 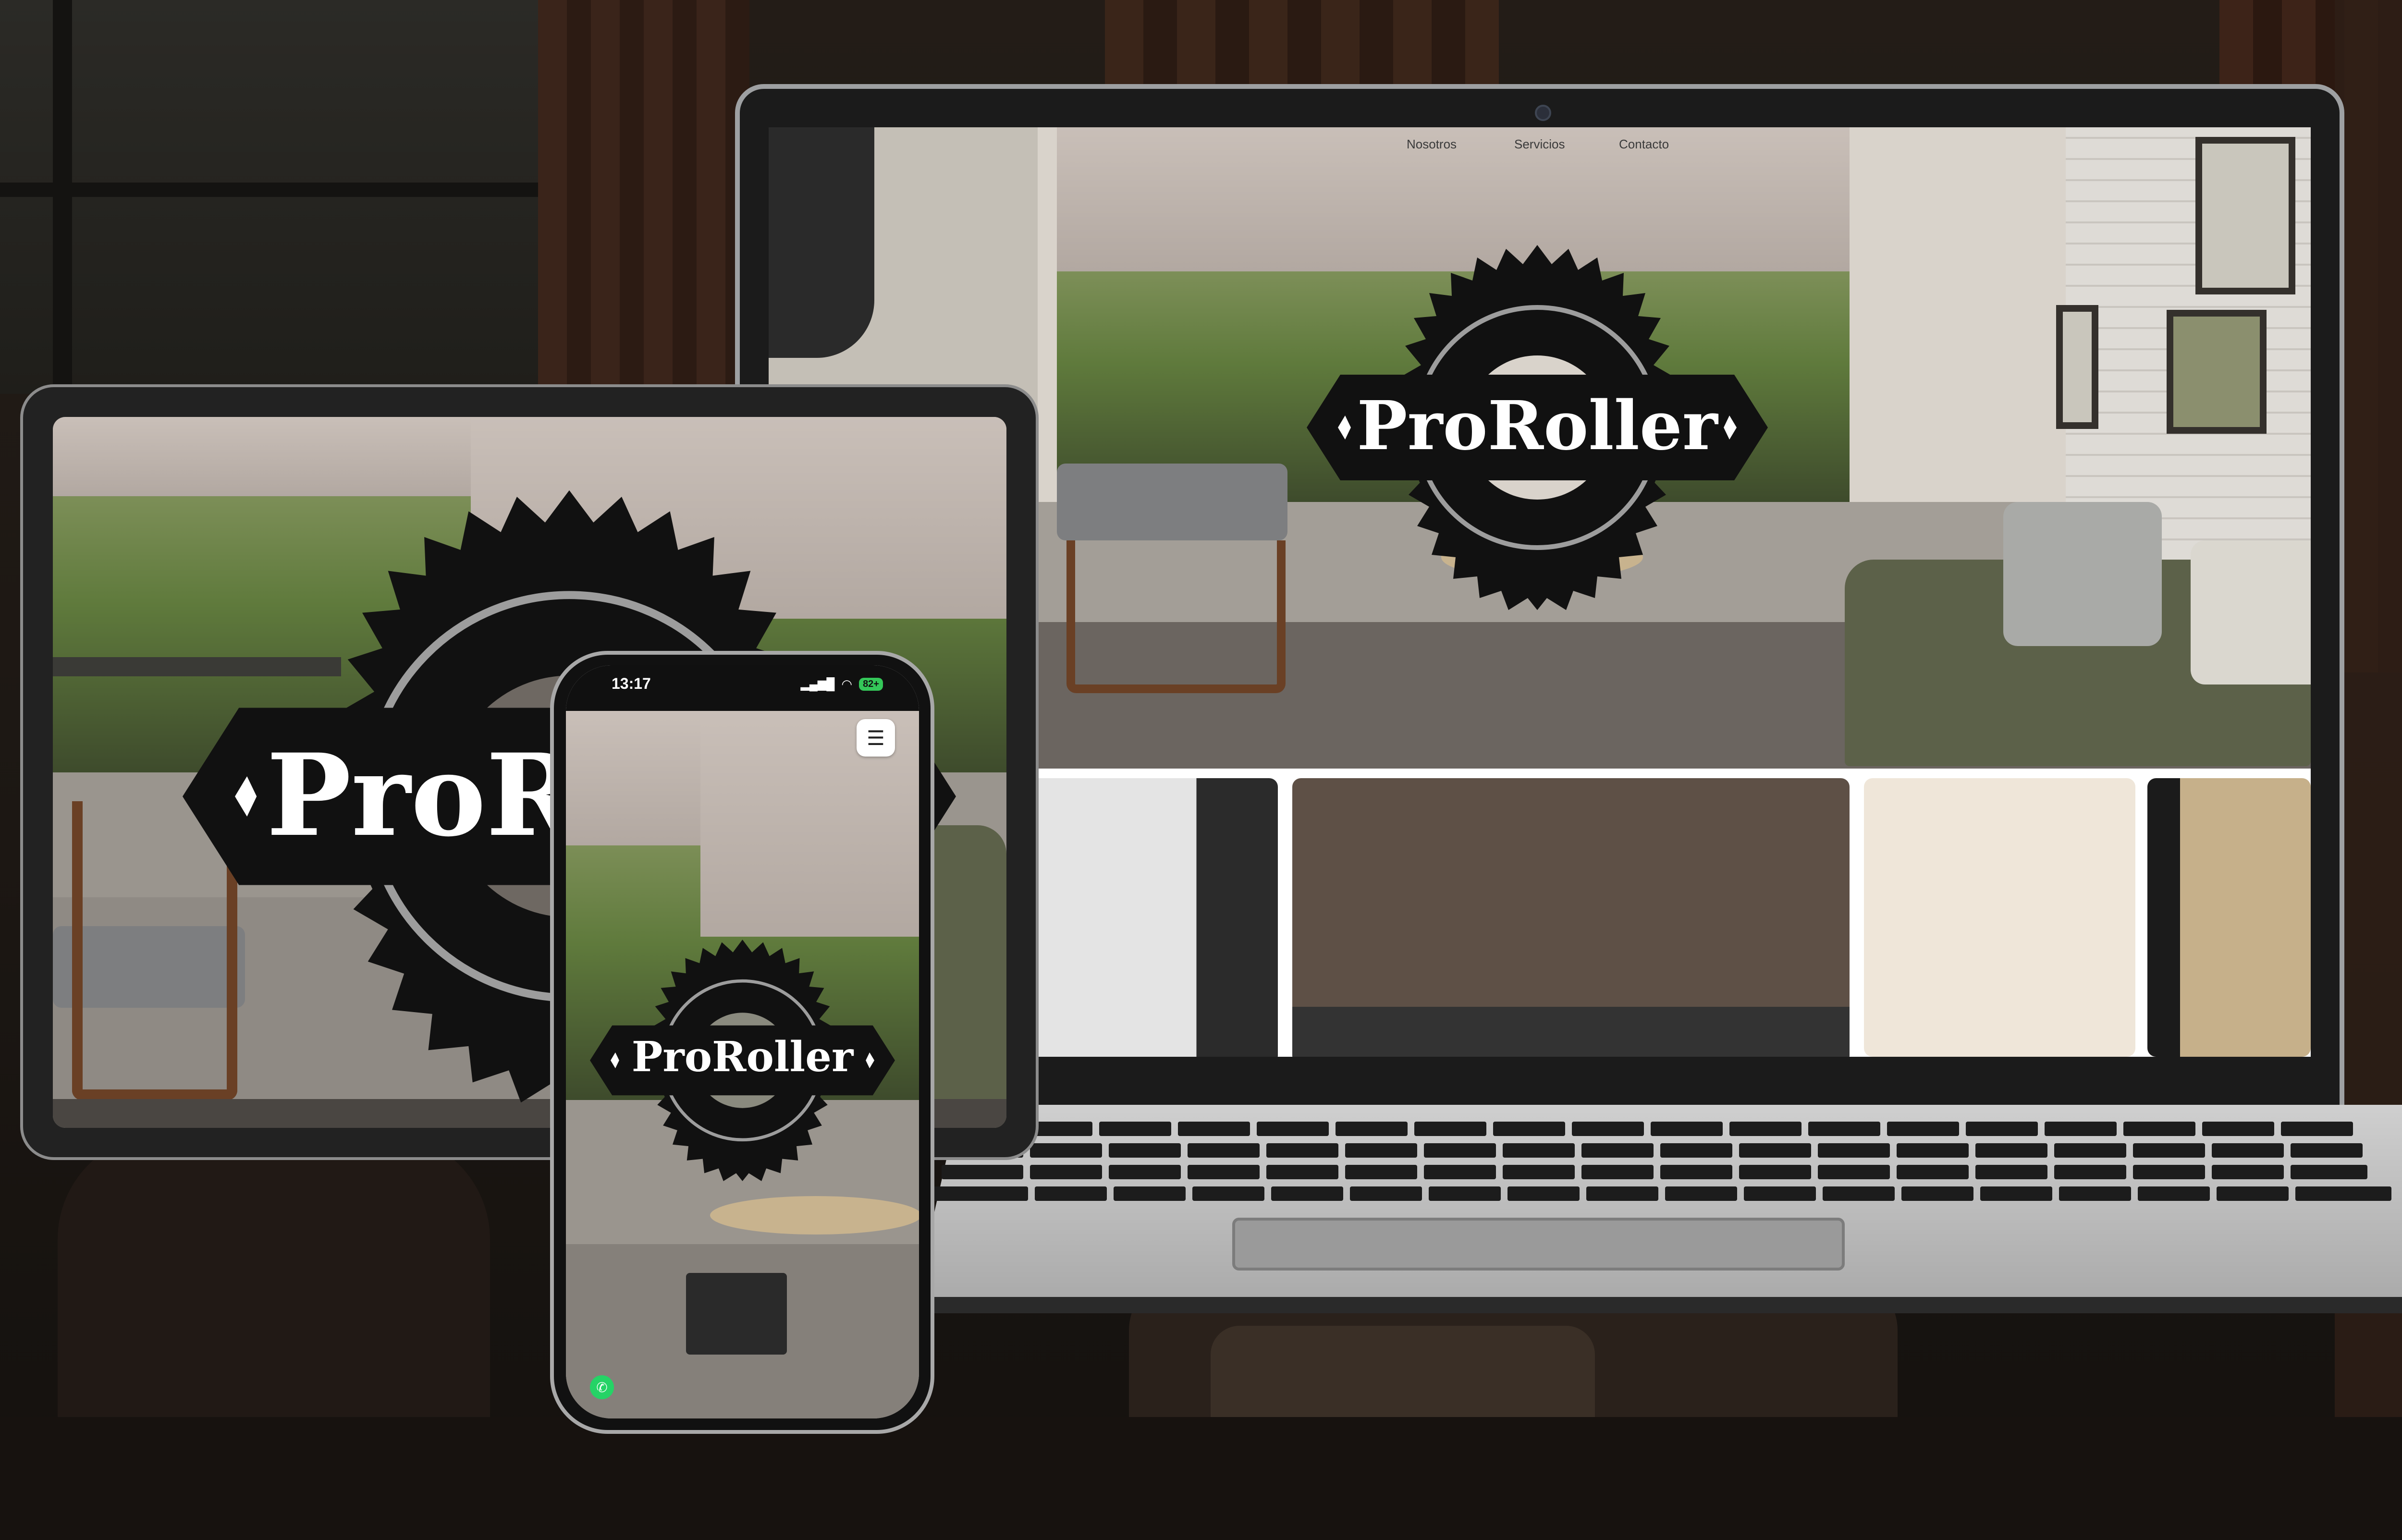 What do you see at coordinates (1644, 145) in the screenshot?
I see `nav-link-contacto: Contacto` at bounding box center [1644, 145].